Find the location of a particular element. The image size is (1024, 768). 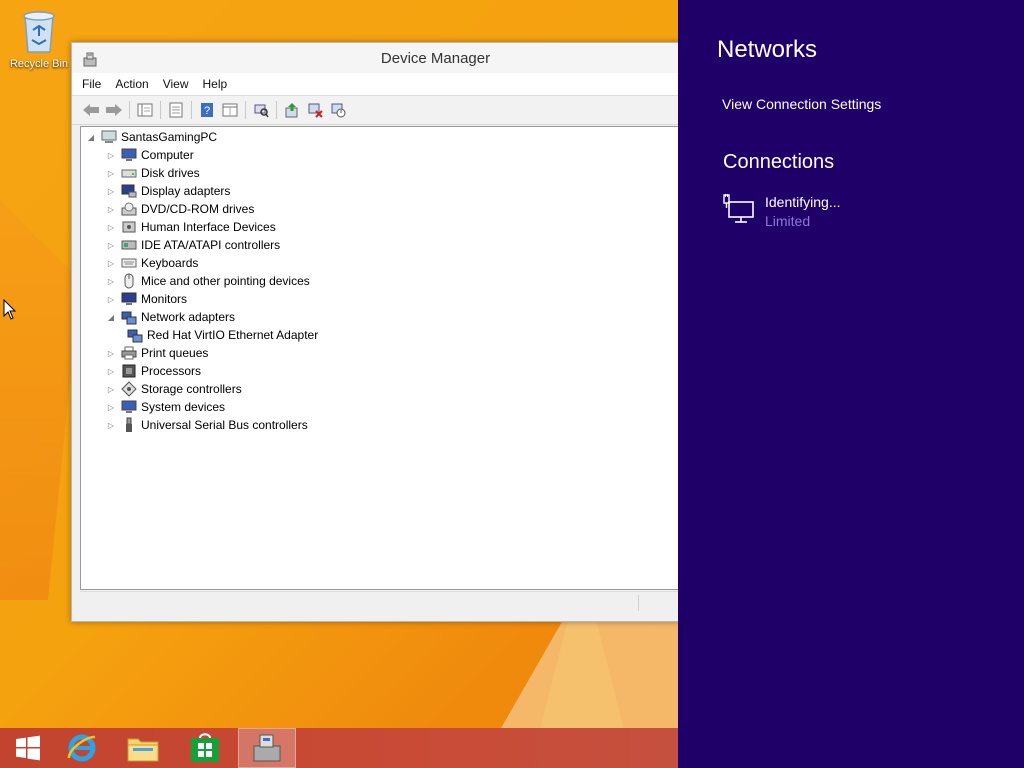

view-button is located at coordinates (230, 110).